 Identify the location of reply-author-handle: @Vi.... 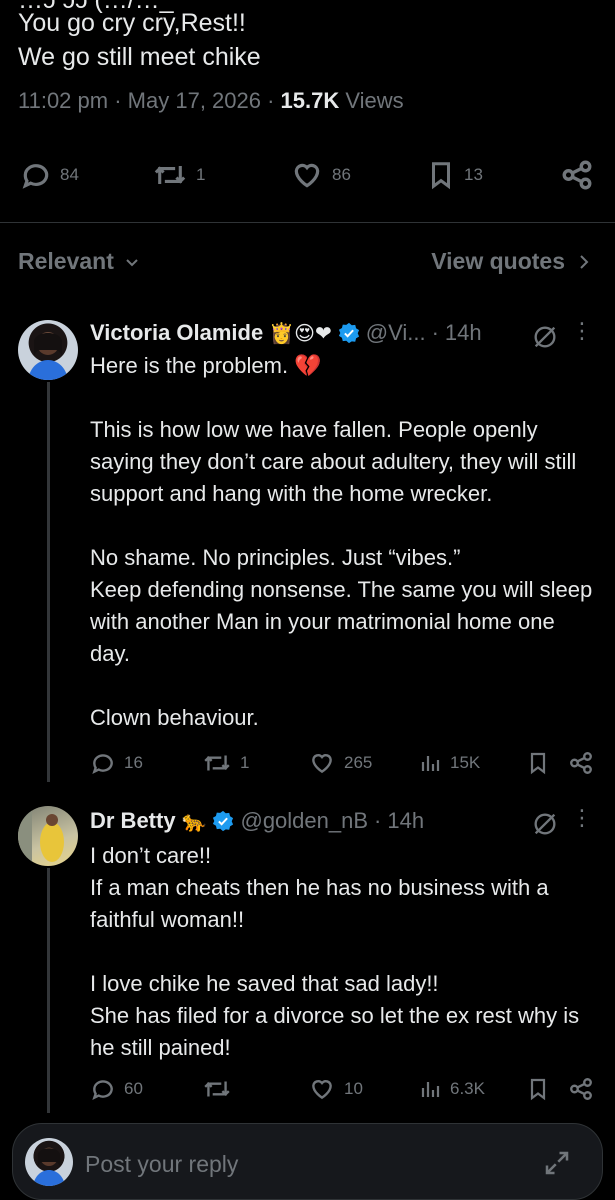
(396, 333).